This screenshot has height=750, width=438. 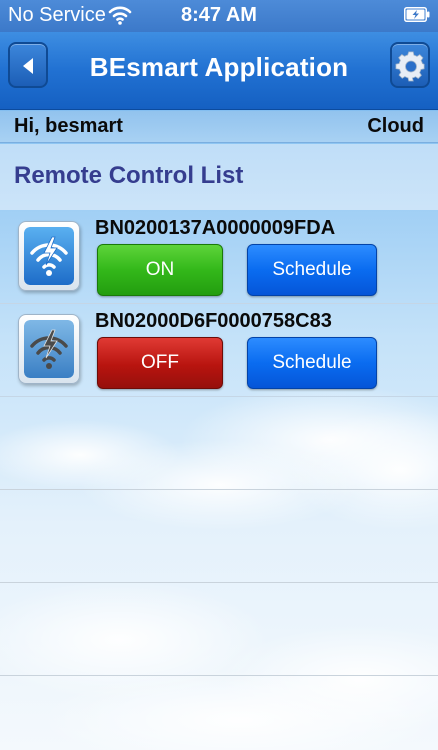 What do you see at coordinates (68, 126) in the screenshot?
I see `user-greeting: Hi, besmart` at bounding box center [68, 126].